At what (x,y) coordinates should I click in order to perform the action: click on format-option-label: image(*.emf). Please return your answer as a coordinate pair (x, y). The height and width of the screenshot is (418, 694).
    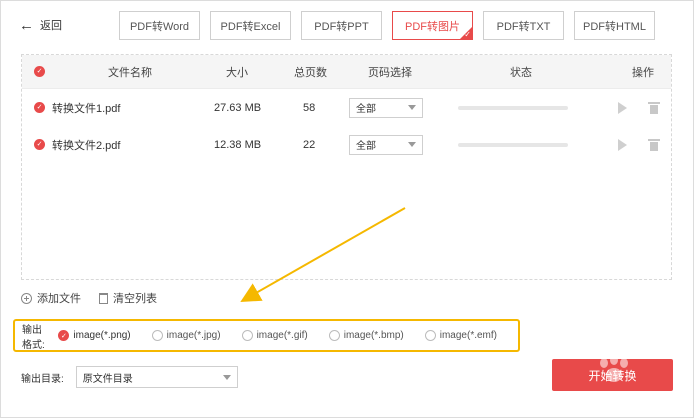
    Looking at the image, I should click on (468, 335).